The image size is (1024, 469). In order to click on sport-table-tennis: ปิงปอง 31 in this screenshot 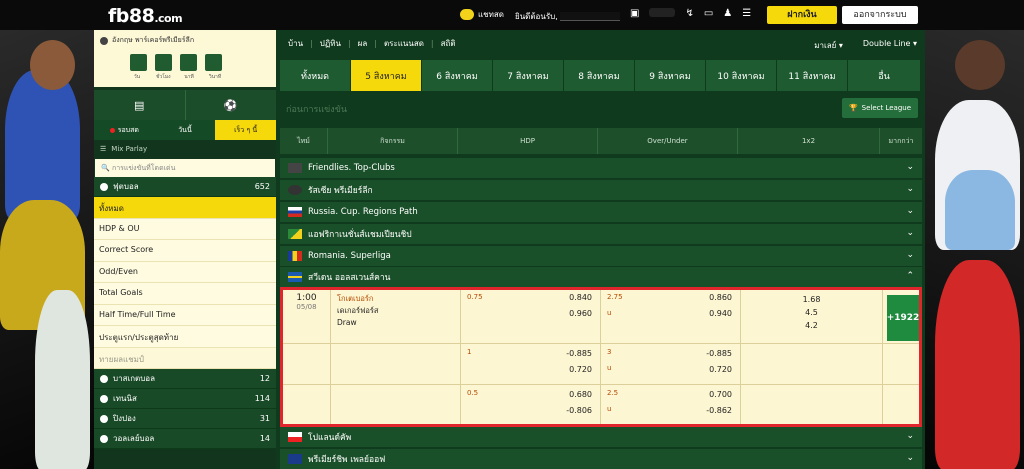, I will do `click(185, 419)`.